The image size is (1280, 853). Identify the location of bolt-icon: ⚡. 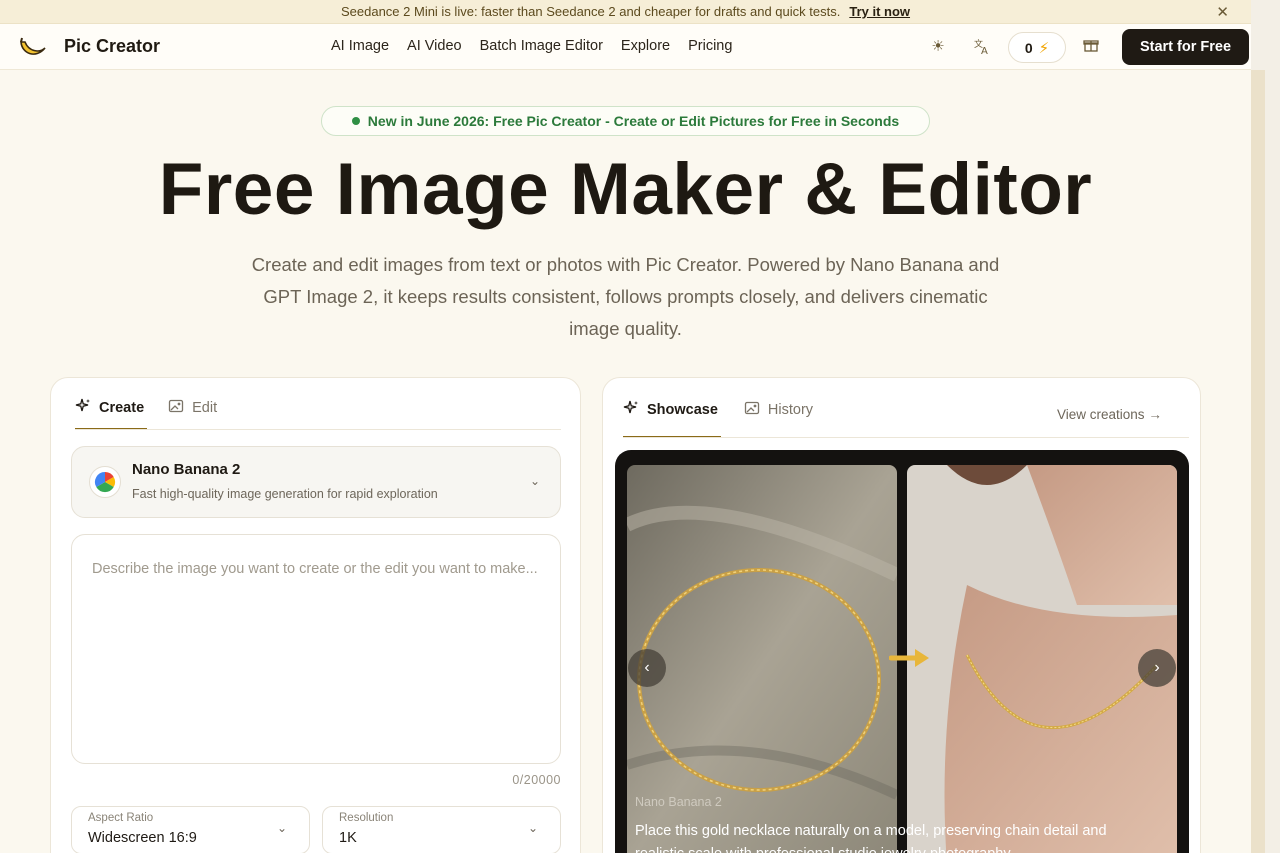
(1044, 48).